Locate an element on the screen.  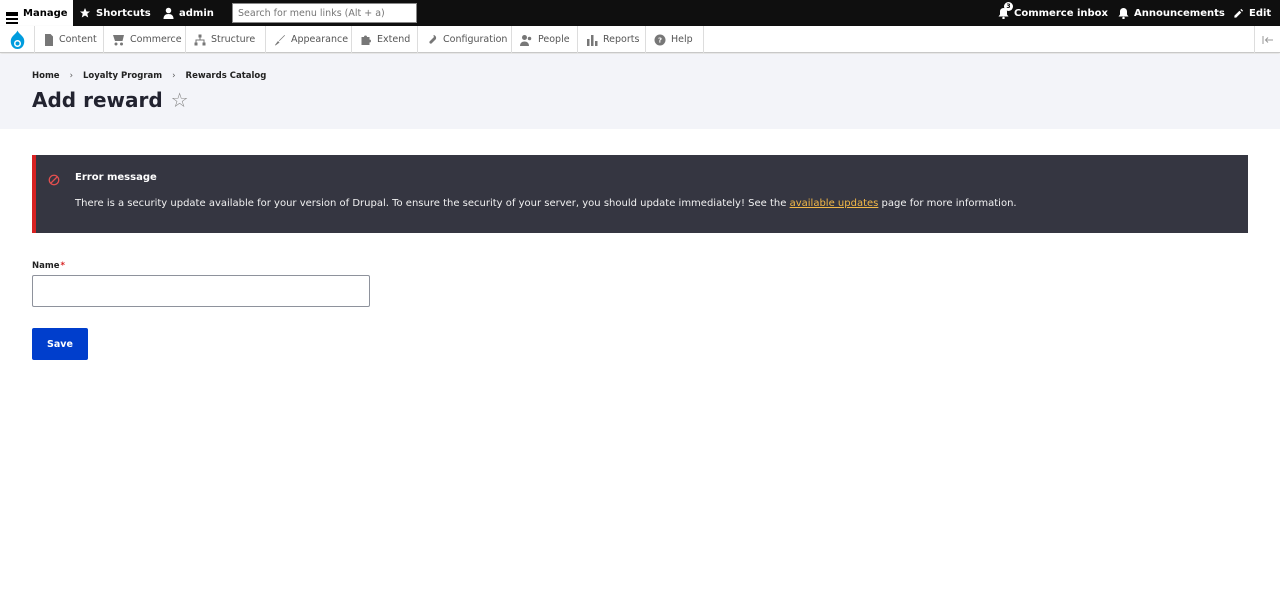
hamburger-icon is located at coordinates (12, 17).